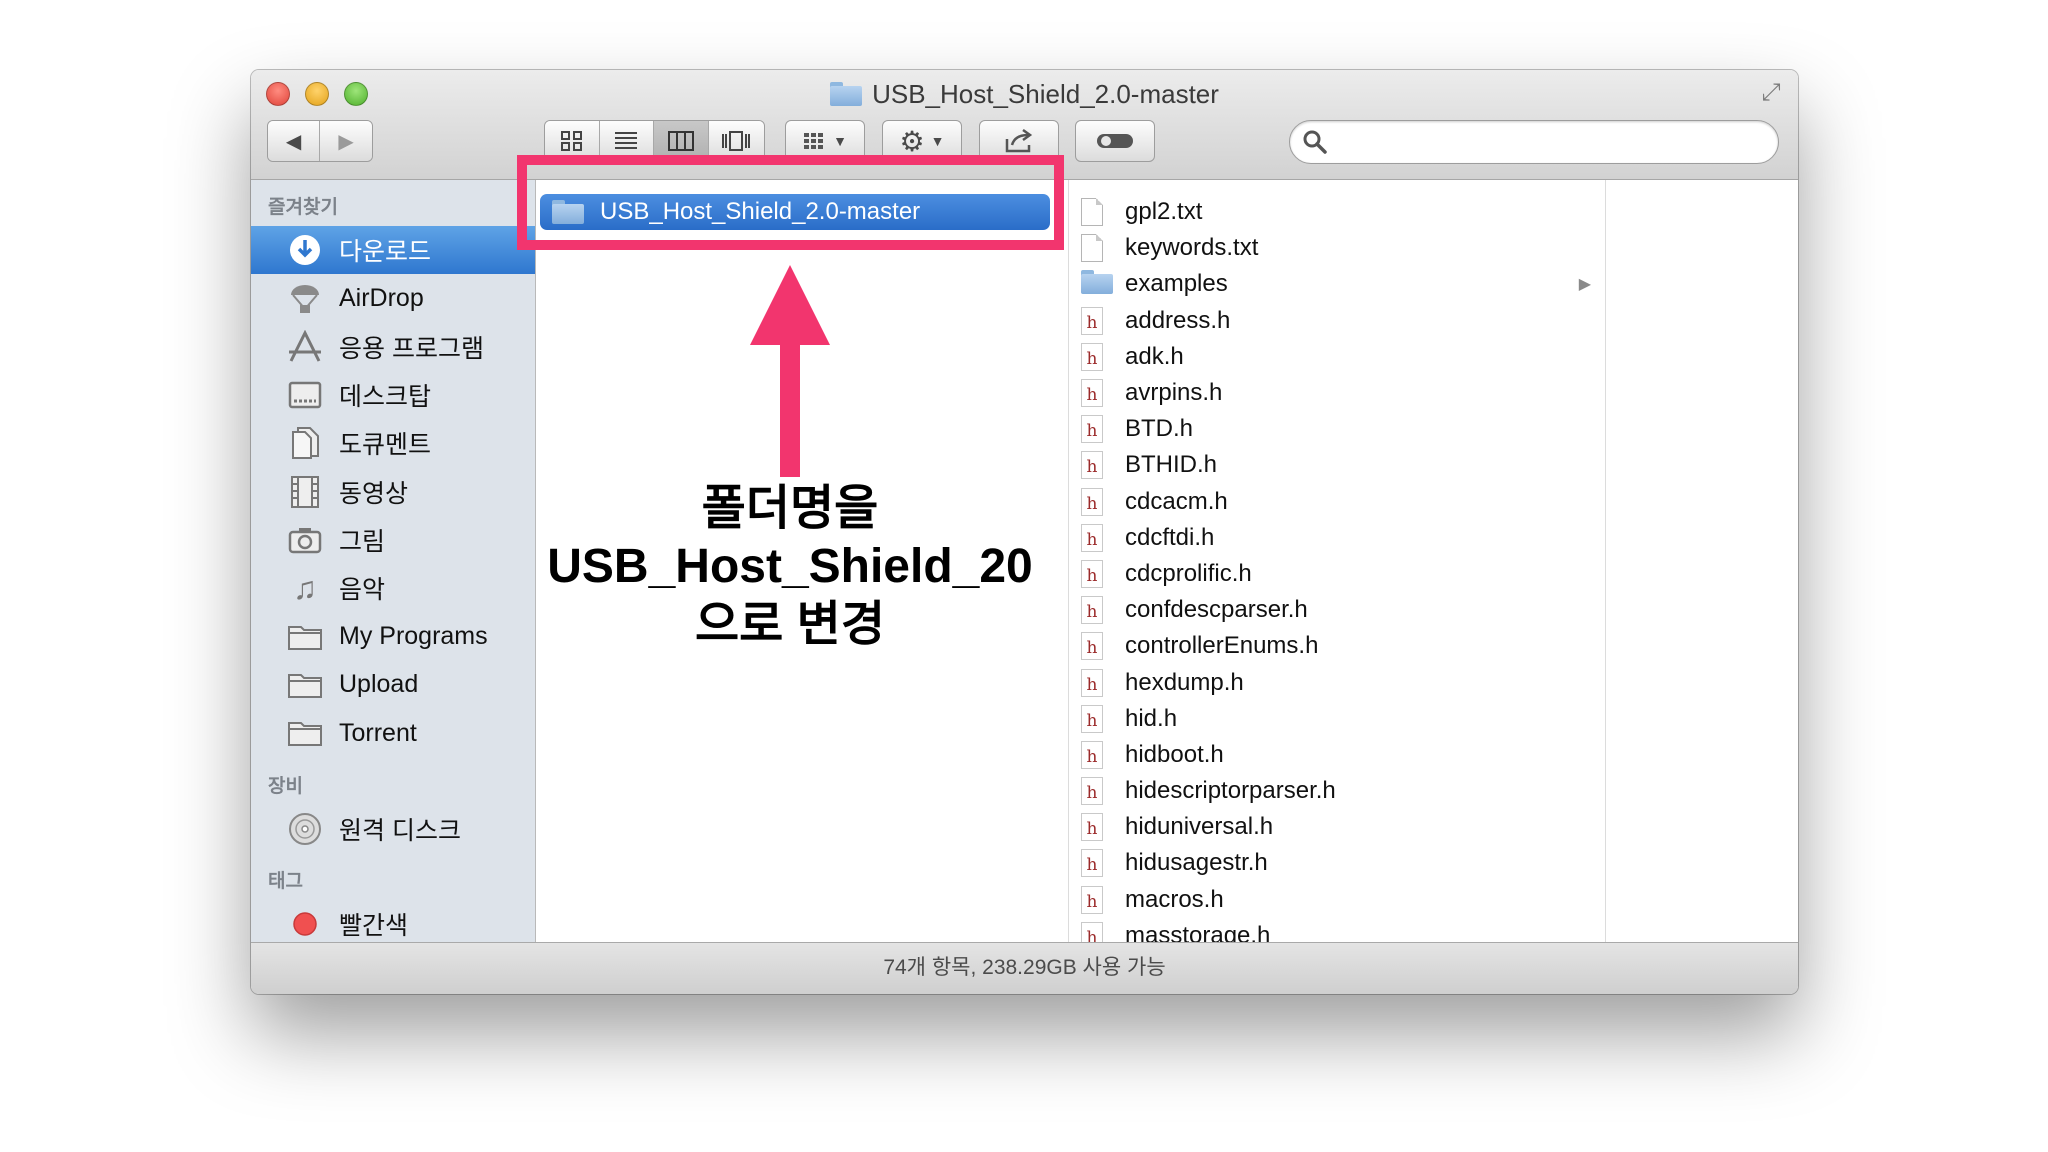  What do you see at coordinates (393, 588) in the screenshot?
I see `sidebar-item-music: ♫ 음악` at bounding box center [393, 588].